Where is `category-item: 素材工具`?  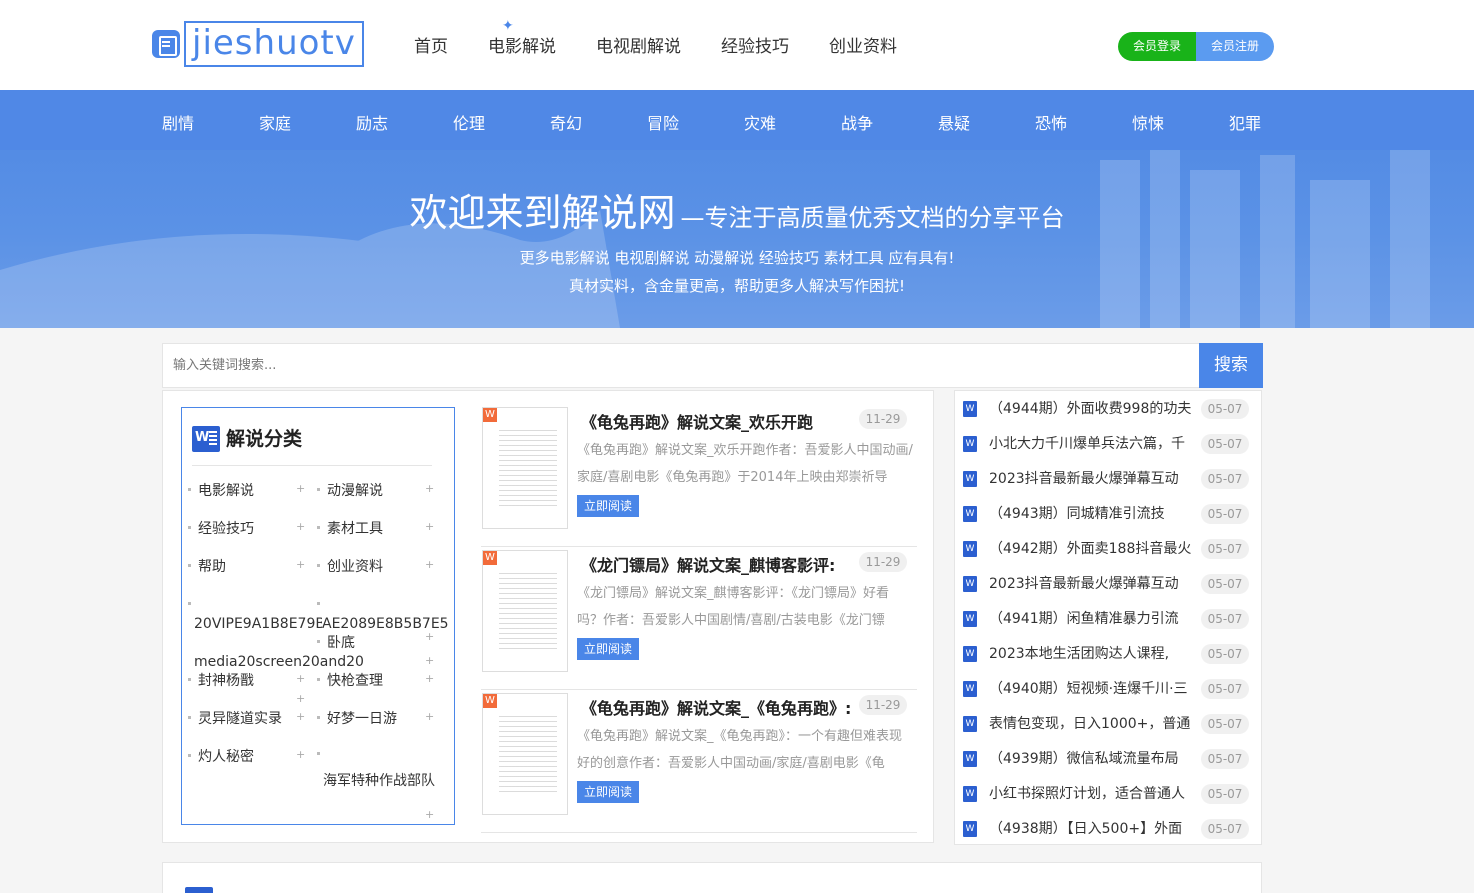 category-item: 素材工具 is located at coordinates (350, 528).